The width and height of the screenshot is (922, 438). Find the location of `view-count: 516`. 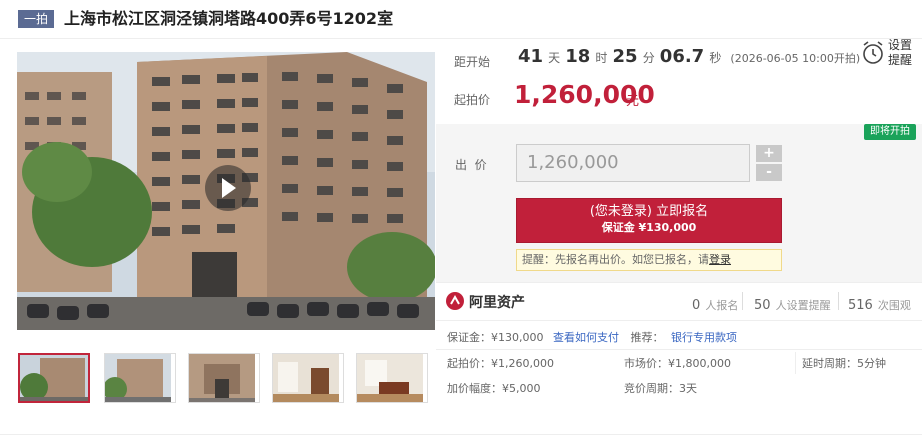

view-count: 516 is located at coordinates (860, 305).